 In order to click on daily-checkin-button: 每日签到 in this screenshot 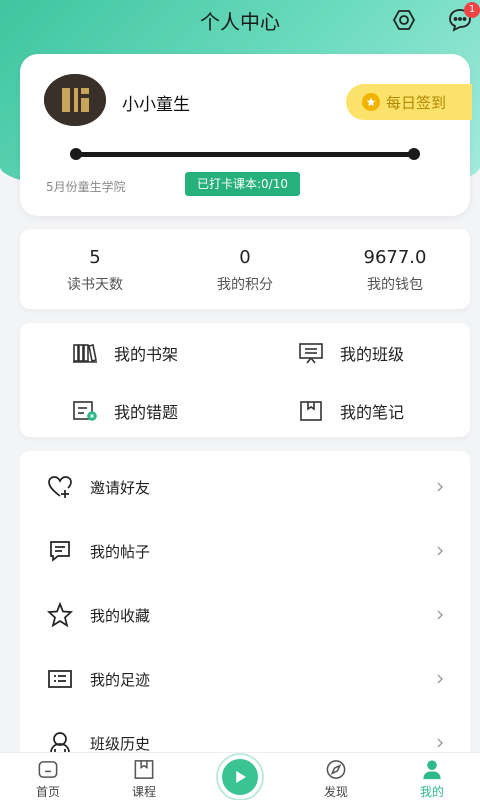, I will do `click(409, 102)`.